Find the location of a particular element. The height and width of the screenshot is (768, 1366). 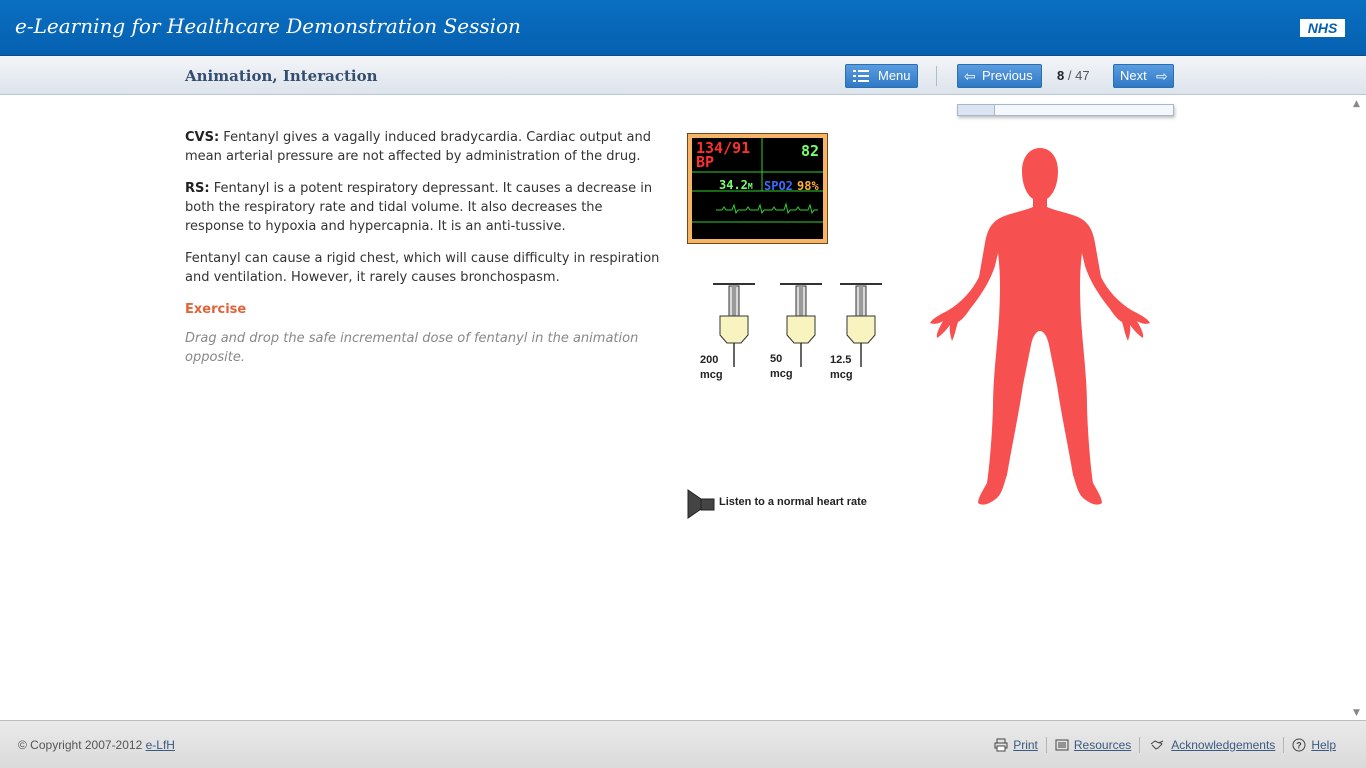

dose-value: 200 is located at coordinates (709, 360).